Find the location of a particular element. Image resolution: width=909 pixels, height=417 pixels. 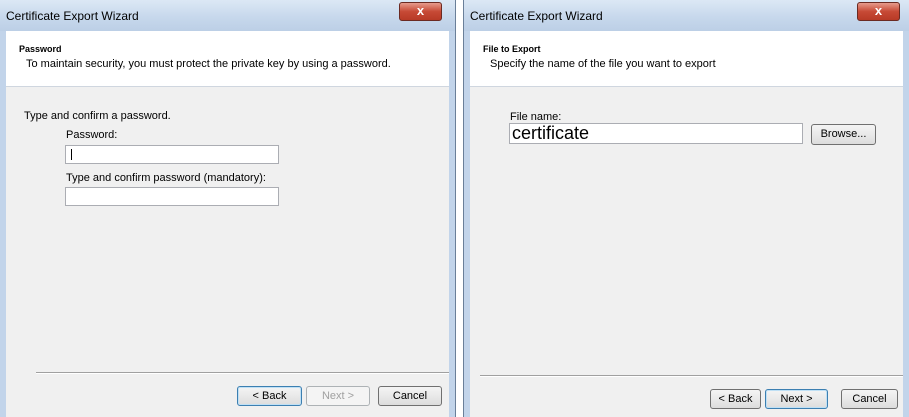

confirm-password-input is located at coordinates (172, 196).